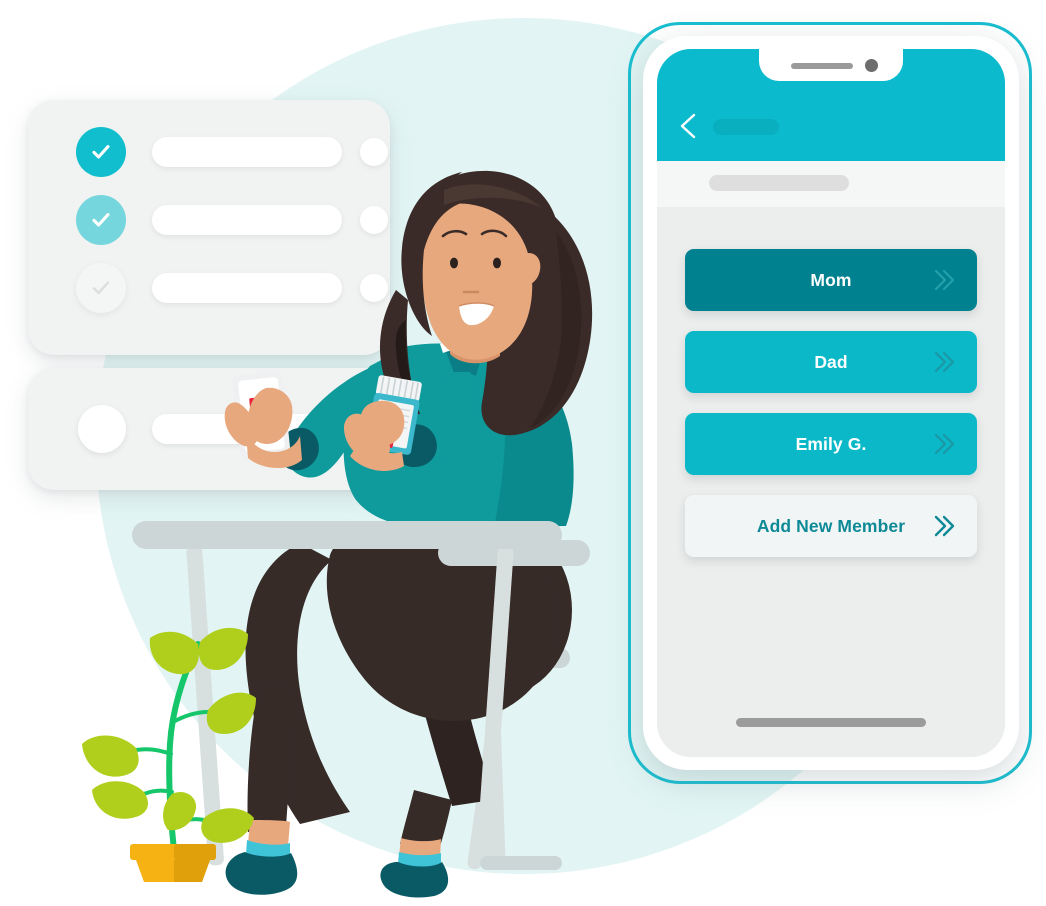 The width and height of the screenshot is (1046, 906). I want to click on eye-right, so click(497, 263).